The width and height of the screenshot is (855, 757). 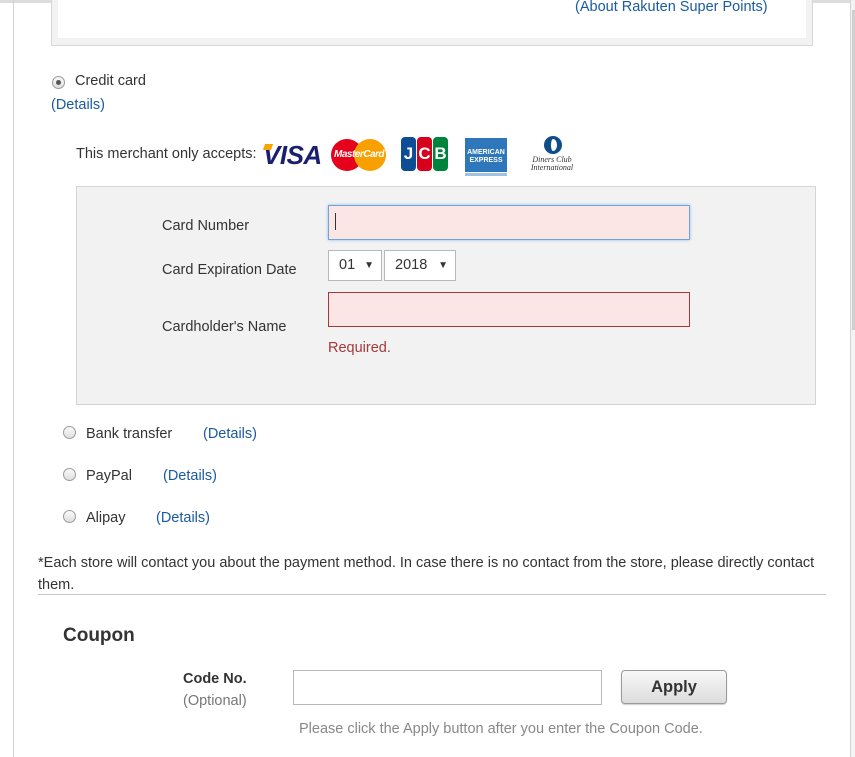 I want to click on diners-logo-text: Diners Club International, so click(x=552, y=163).